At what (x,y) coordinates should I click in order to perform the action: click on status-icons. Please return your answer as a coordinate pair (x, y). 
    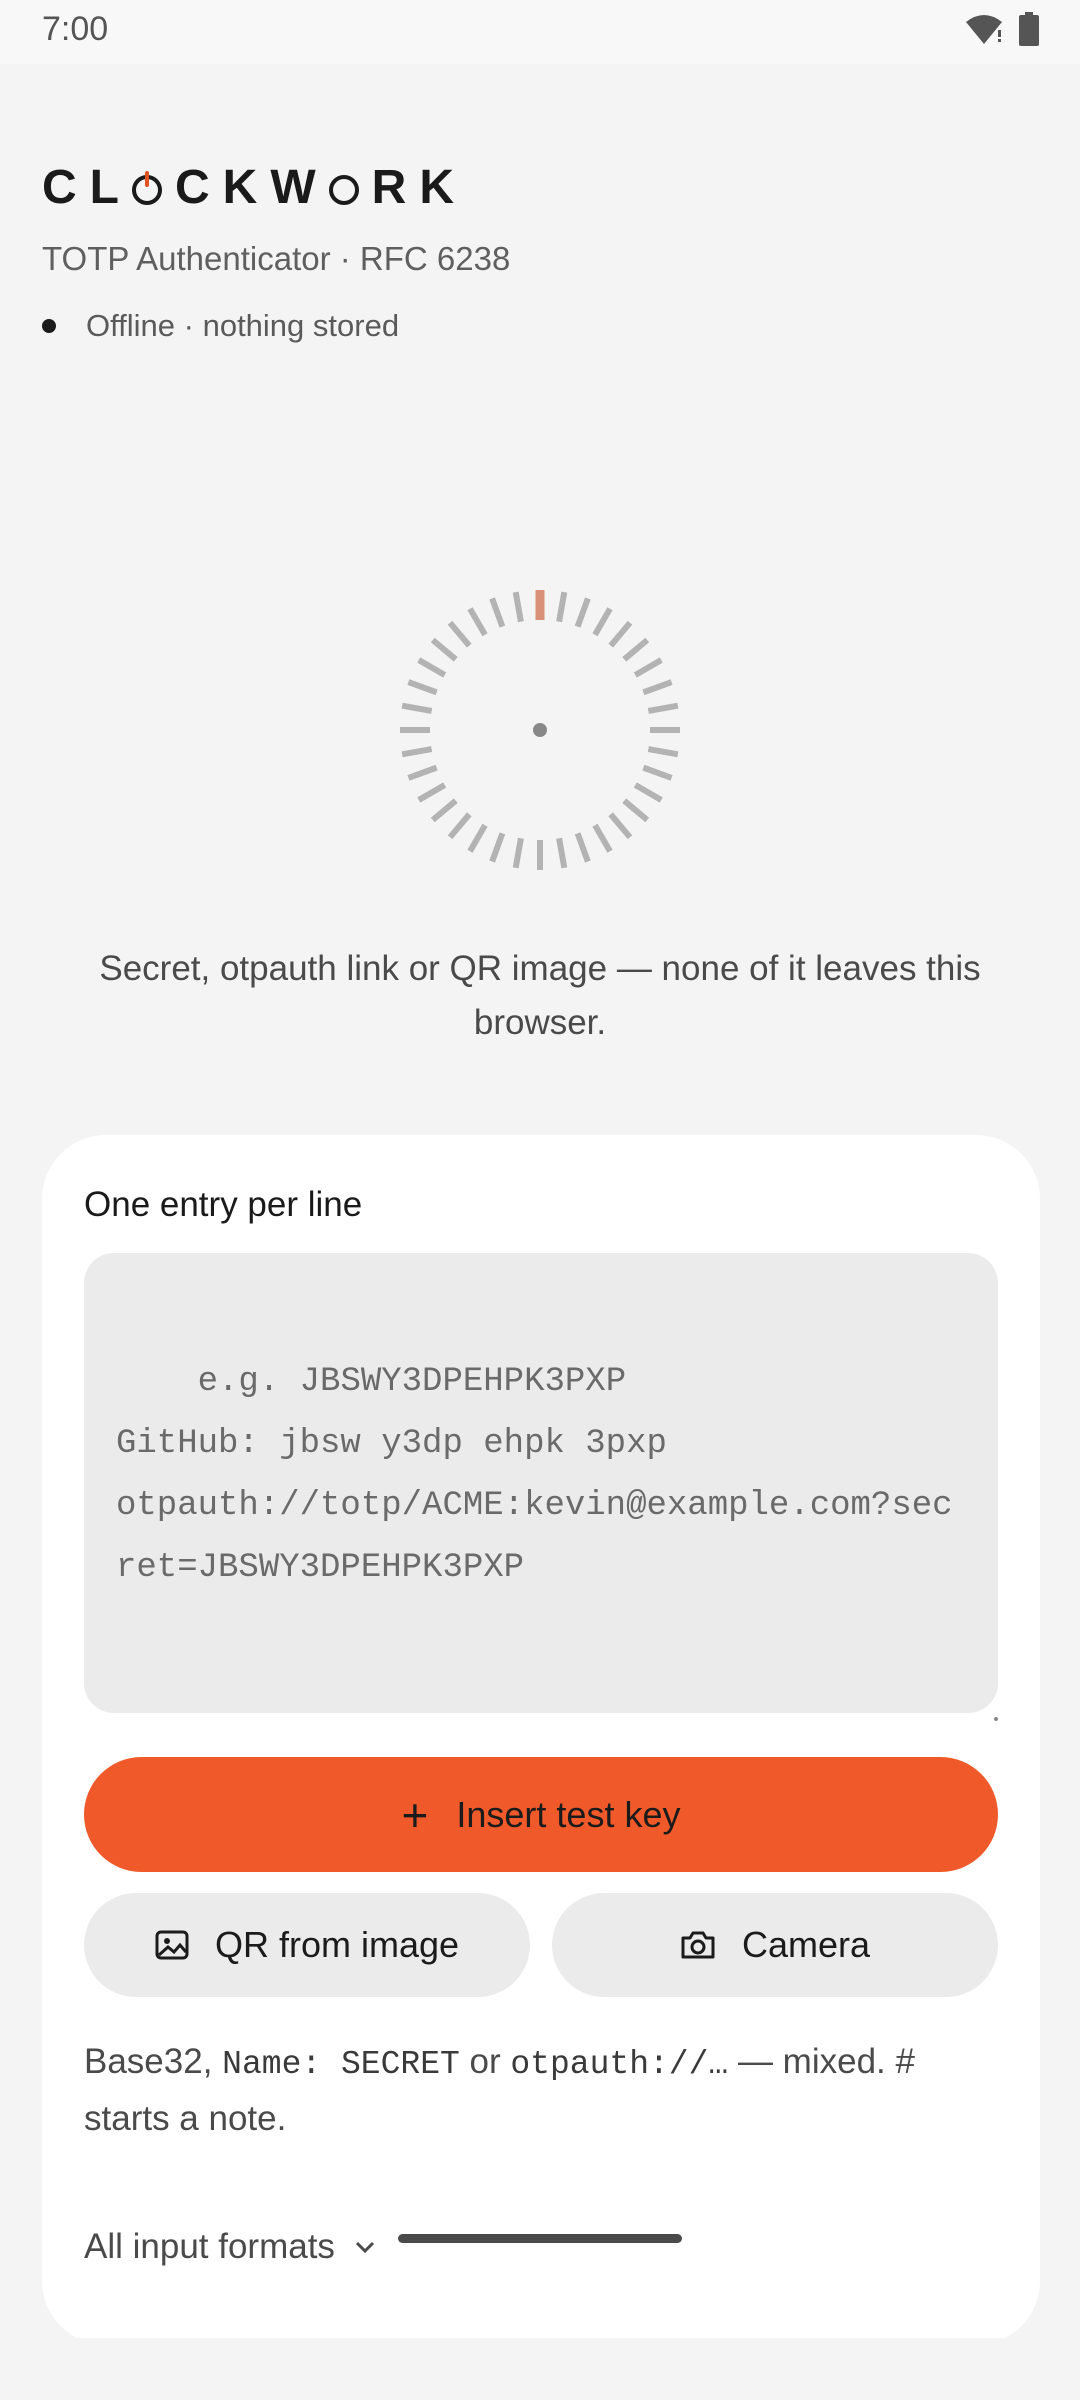
    Looking at the image, I should click on (1002, 29).